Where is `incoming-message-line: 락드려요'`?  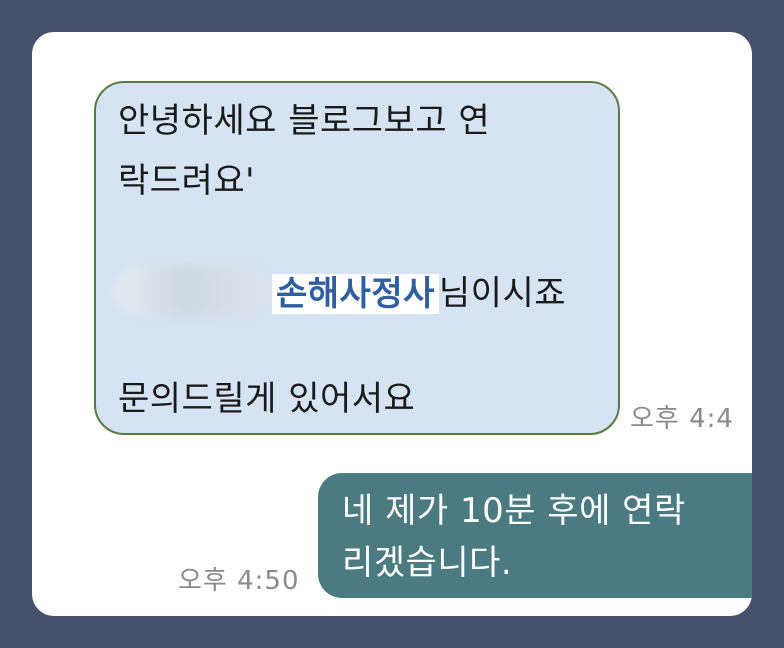 incoming-message-line: 락드려요' is located at coordinates (186, 181).